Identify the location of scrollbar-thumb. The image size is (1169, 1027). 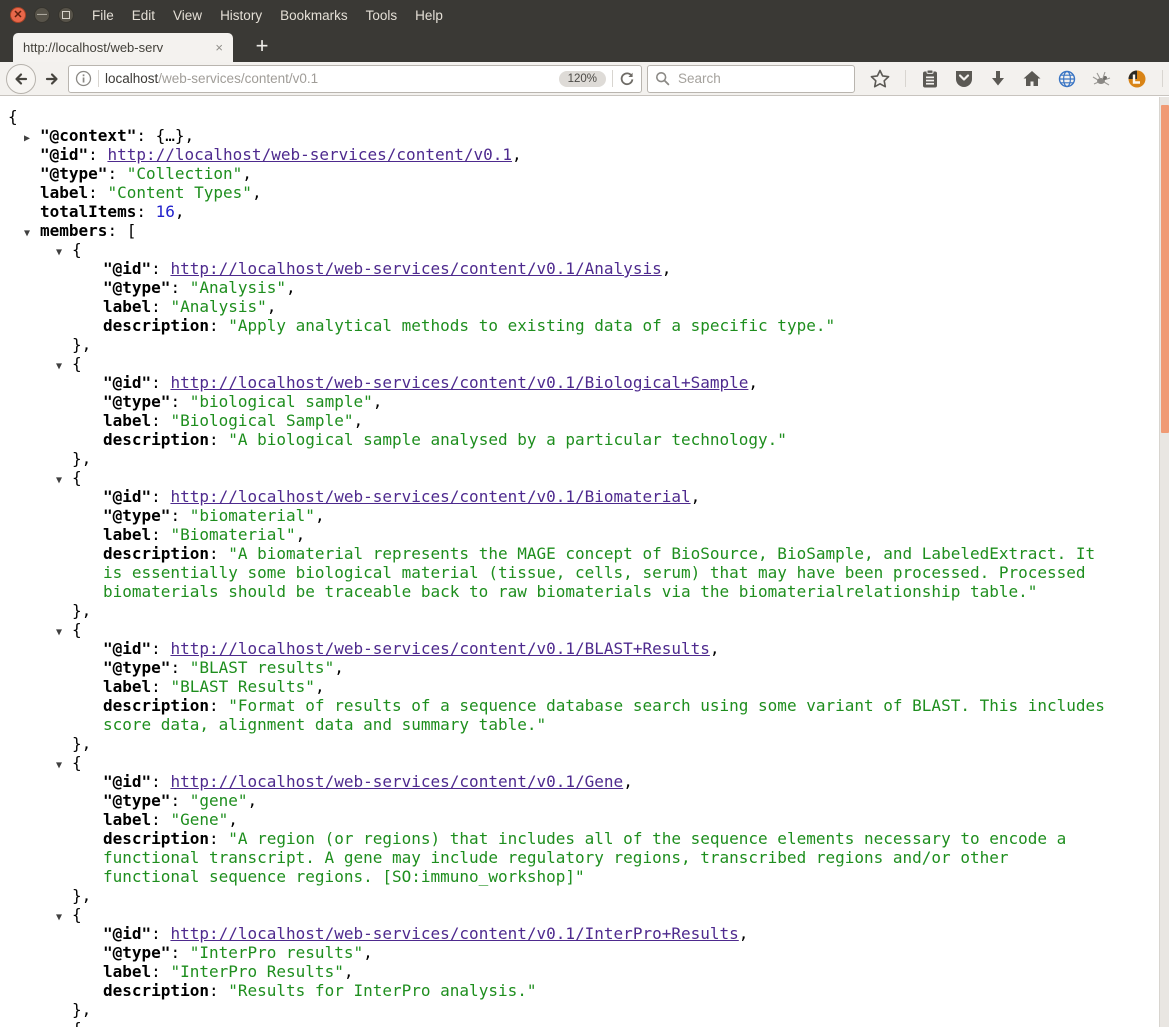
(1165, 269).